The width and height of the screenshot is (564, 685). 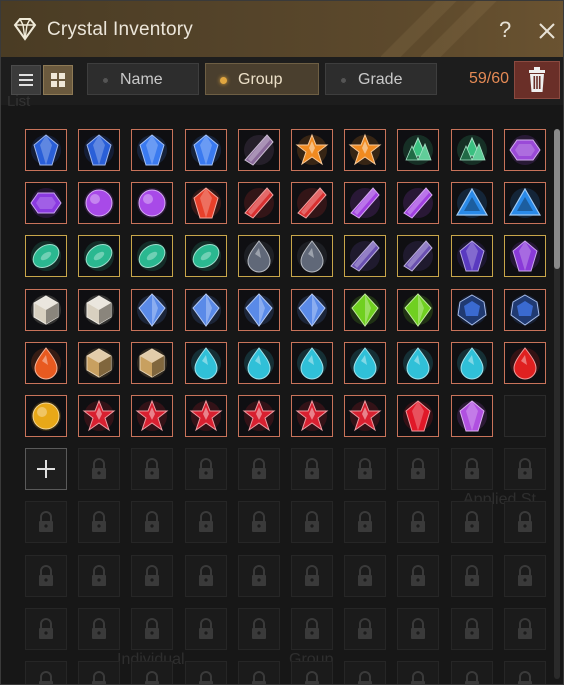 What do you see at coordinates (143, 79) in the screenshot?
I see `sort-by-name-button: Name` at bounding box center [143, 79].